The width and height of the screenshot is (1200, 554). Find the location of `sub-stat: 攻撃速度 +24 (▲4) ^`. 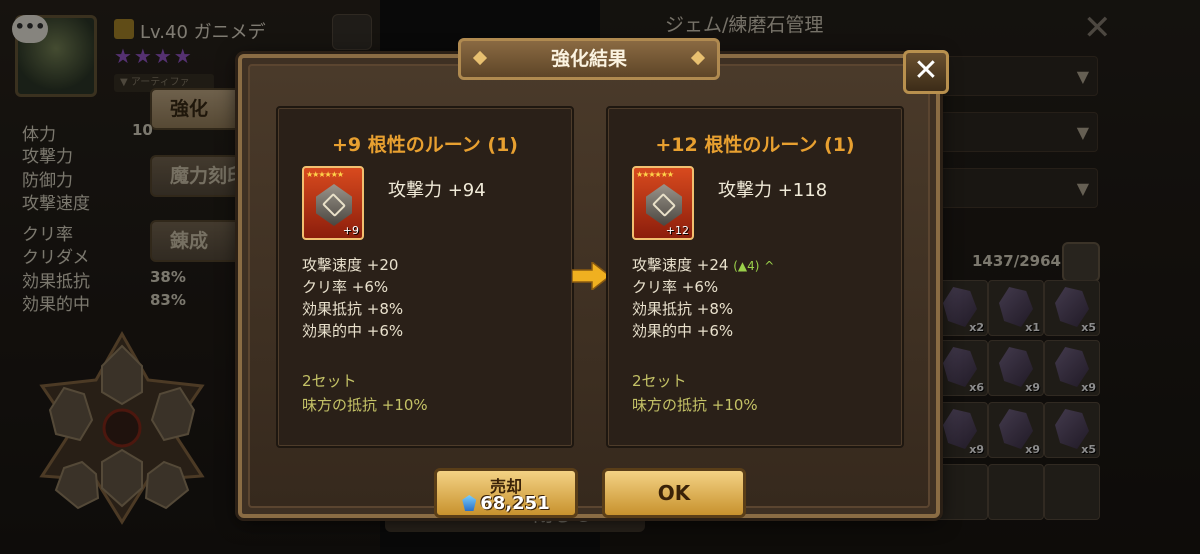

sub-stat: 攻撃速度 +24 (▲4) ^ is located at coordinates (703, 264).